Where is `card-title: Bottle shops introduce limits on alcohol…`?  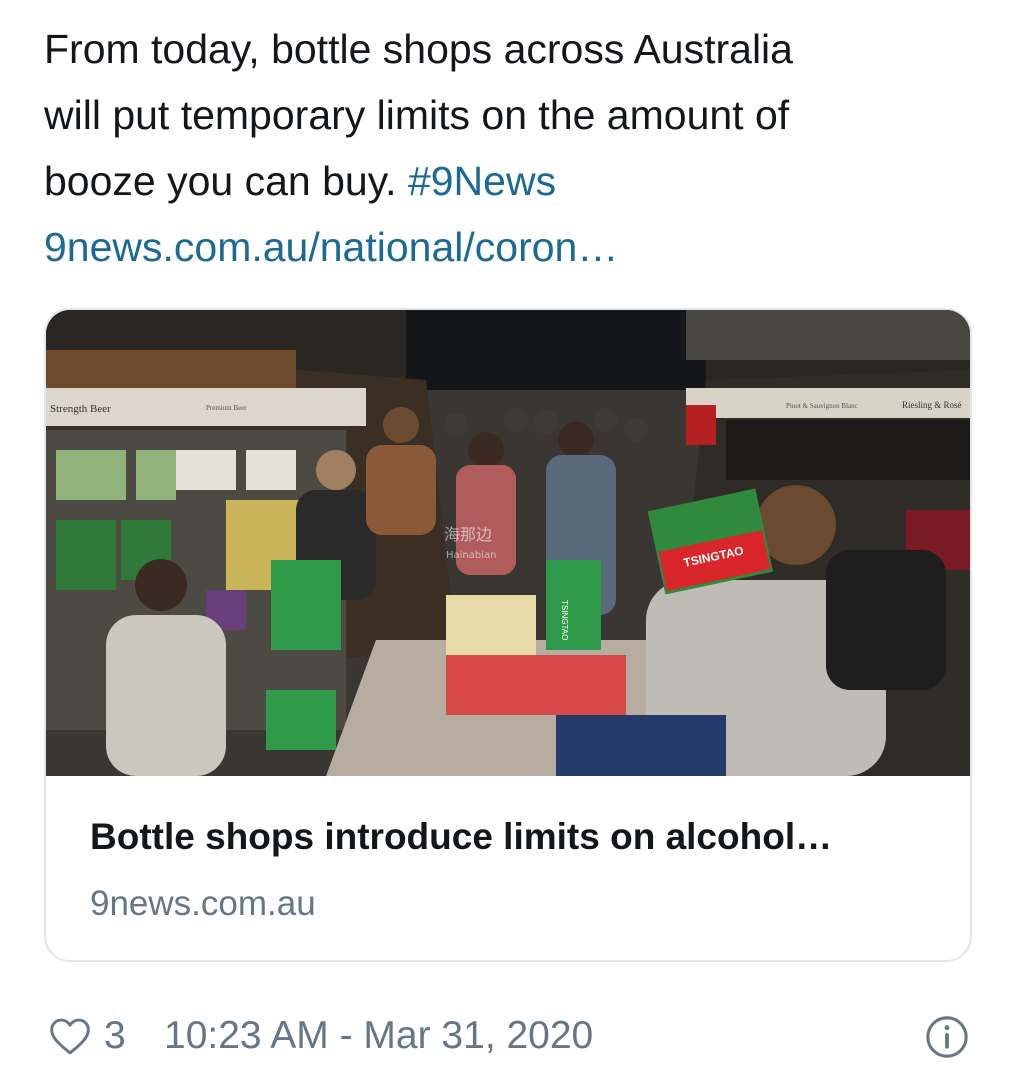 card-title: Bottle shops introduce limits on alcohol… is located at coordinates (461, 837).